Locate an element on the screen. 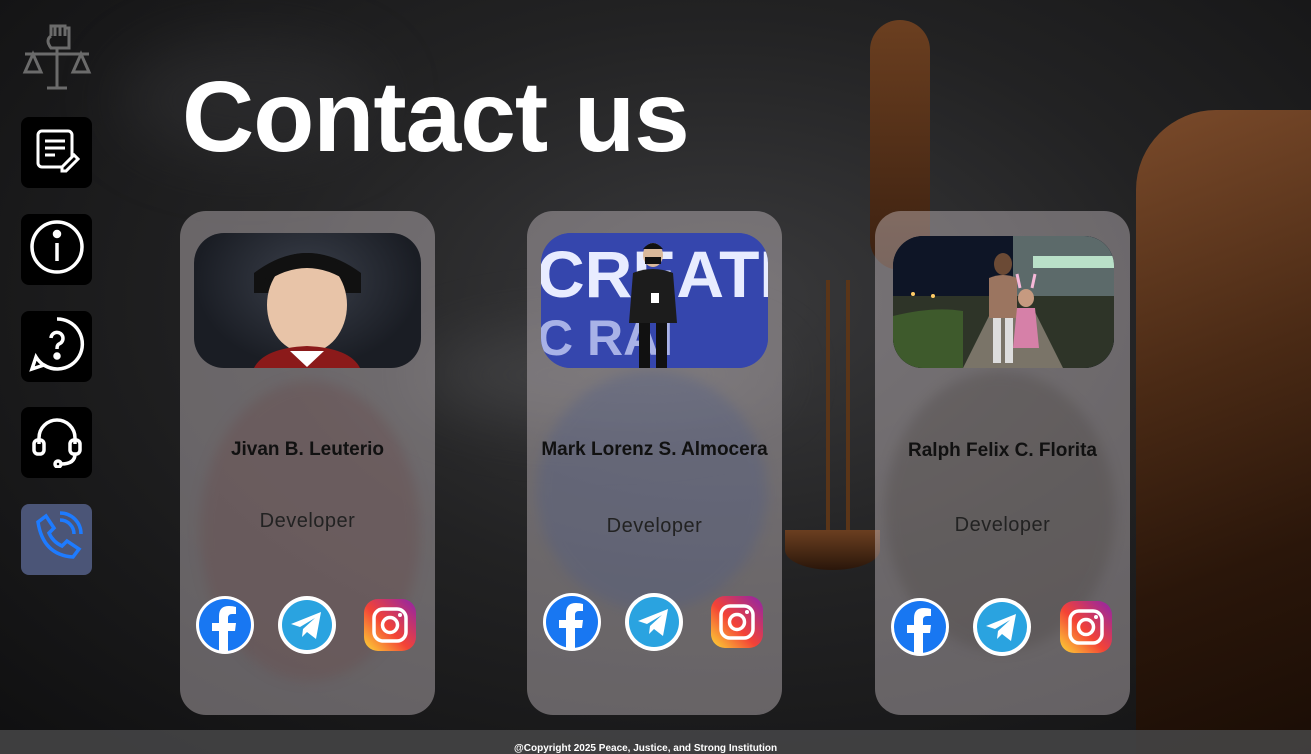  justice-fist-scales-icon is located at coordinates (57, 55).